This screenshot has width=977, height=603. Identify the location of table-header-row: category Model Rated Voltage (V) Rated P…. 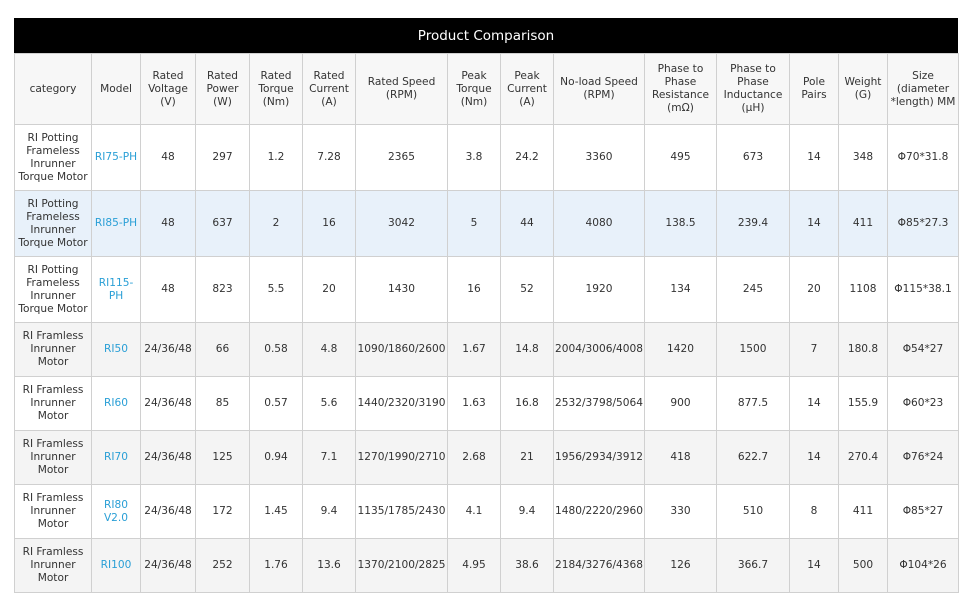
(486, 89).